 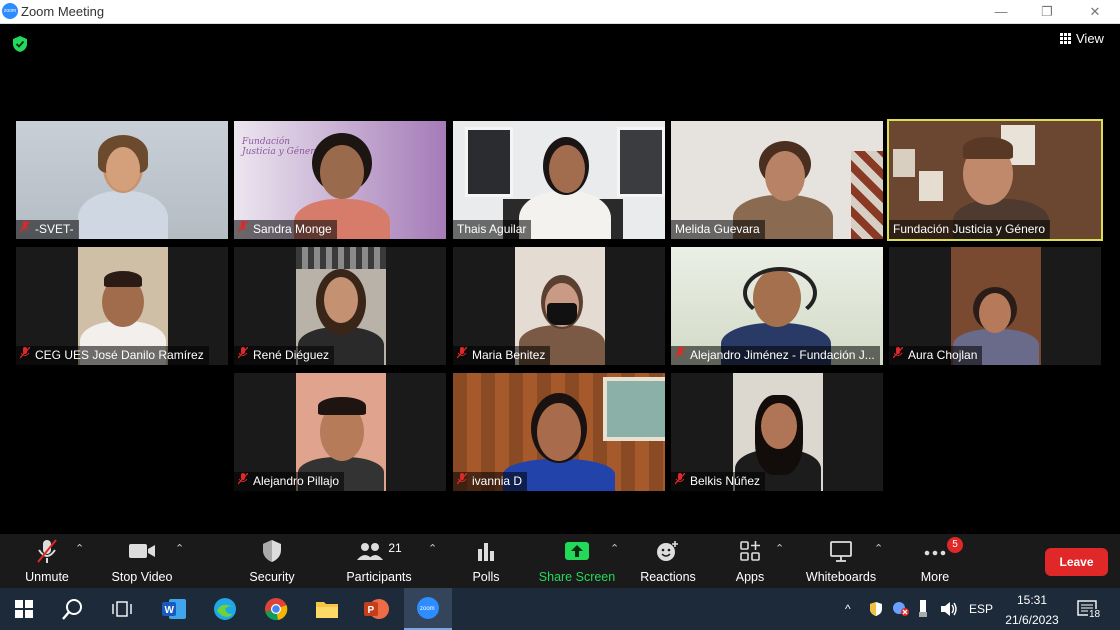 What do you see at coordinates (779, 548) in the screenshot?
I see `apps-options-caret-icon: ⌃` at bounding box center [779, 548].